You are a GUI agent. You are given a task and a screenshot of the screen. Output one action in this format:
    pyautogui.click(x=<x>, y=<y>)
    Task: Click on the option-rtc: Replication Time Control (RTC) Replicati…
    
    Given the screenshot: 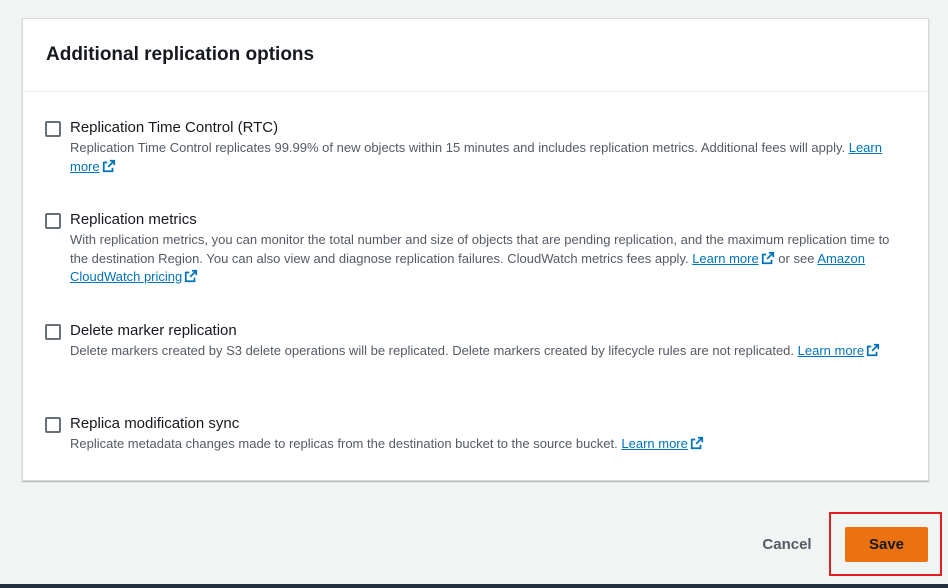 What is the action you would take?
    pyautogui.click(x=475, y=147)
    